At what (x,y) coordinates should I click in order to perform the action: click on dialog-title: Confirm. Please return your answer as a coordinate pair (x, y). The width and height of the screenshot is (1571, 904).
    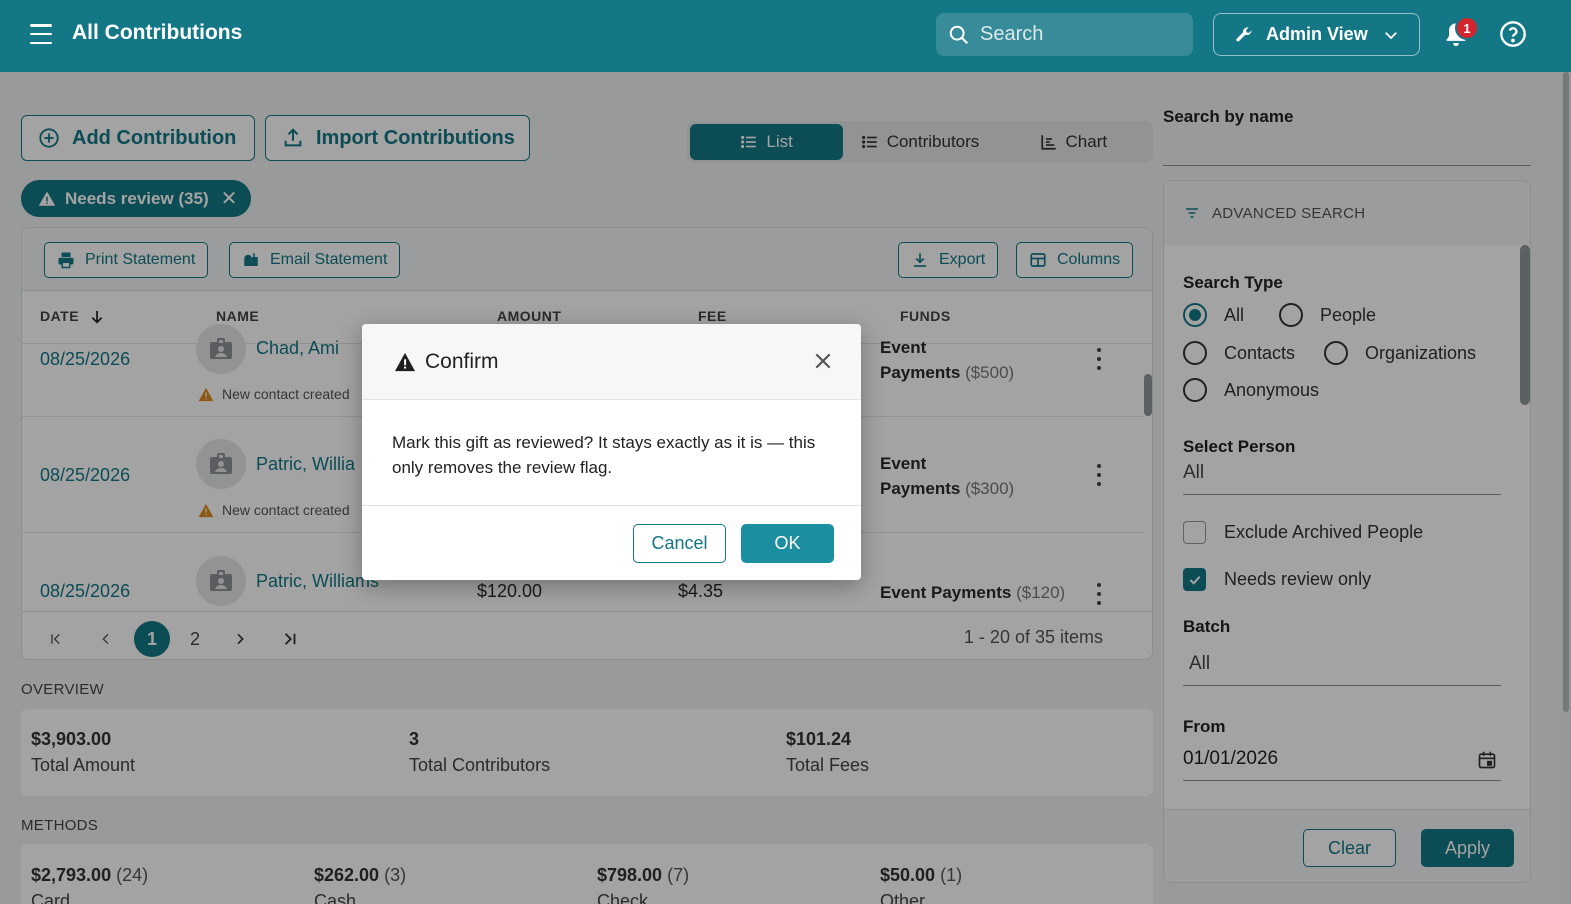
    Looking at the image, I should click on (462, 361).